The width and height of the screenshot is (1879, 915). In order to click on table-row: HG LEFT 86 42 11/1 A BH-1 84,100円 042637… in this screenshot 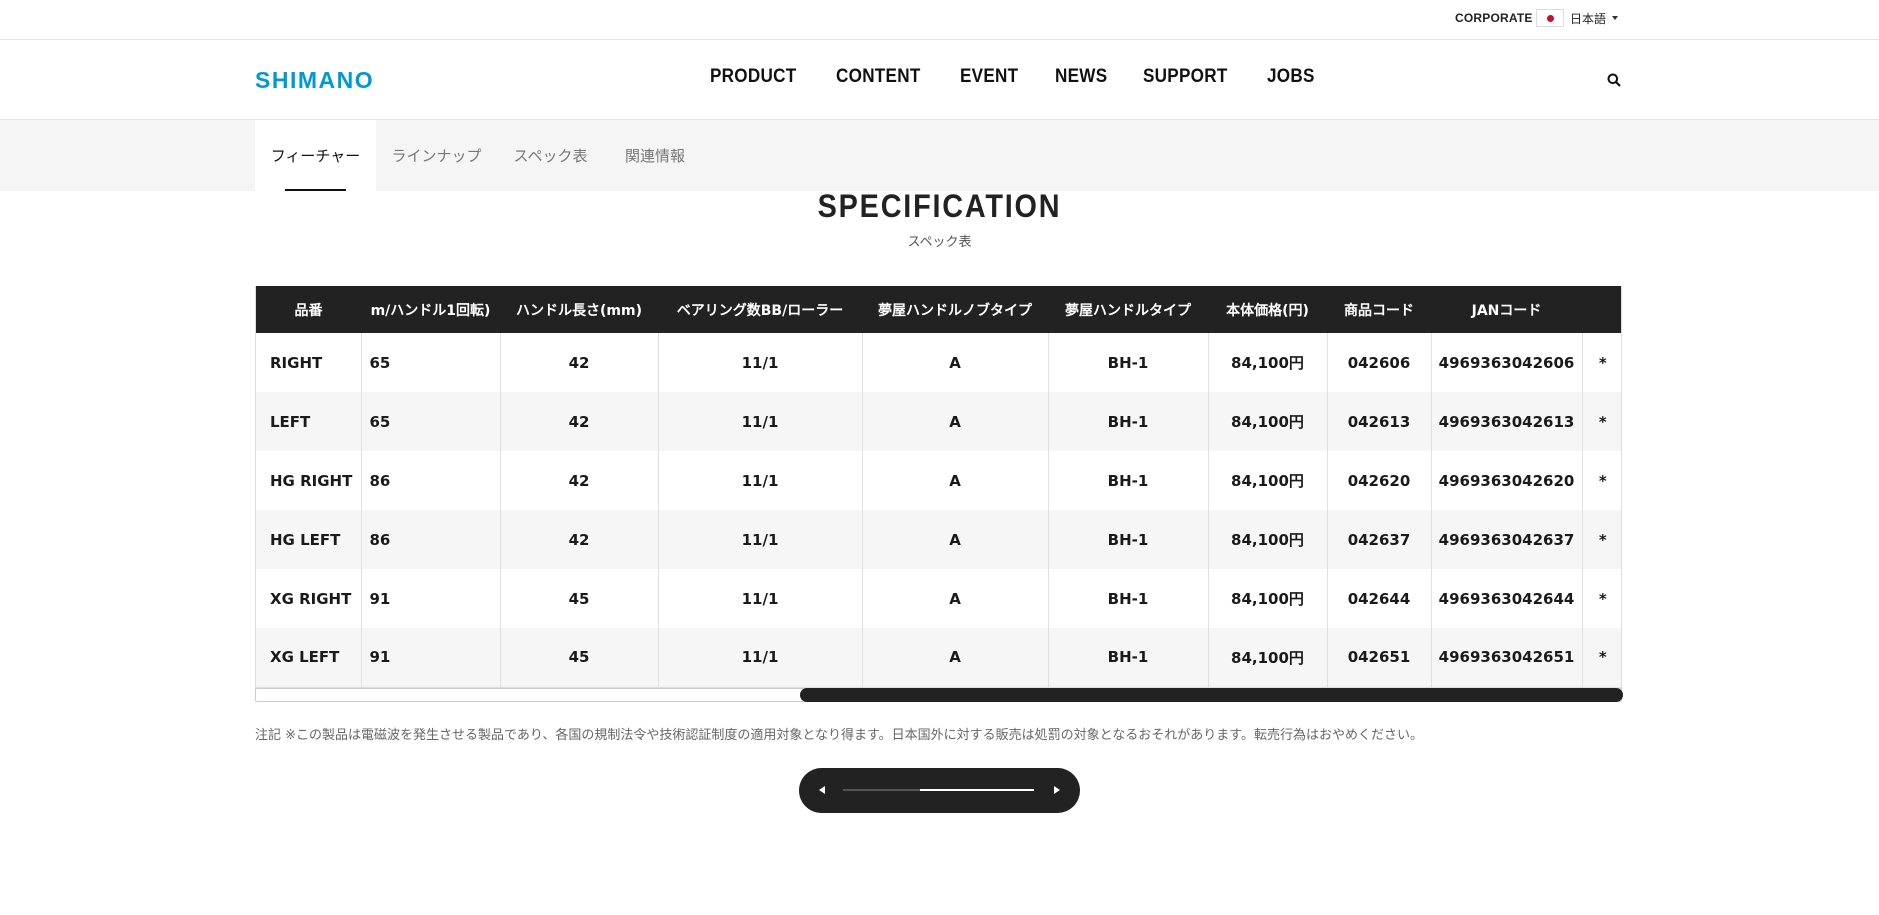, I will do `click(938, 539)`.